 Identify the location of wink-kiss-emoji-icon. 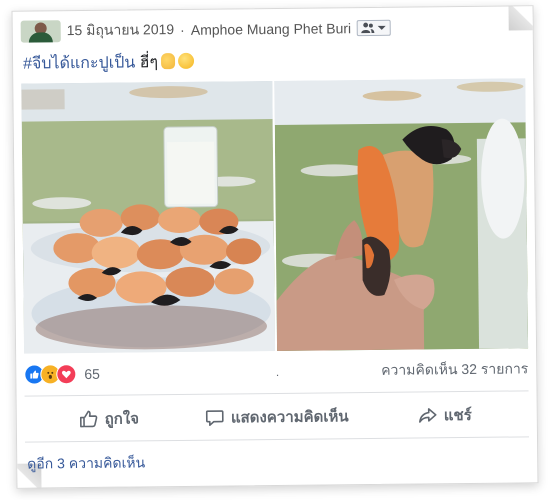
(186, 61).